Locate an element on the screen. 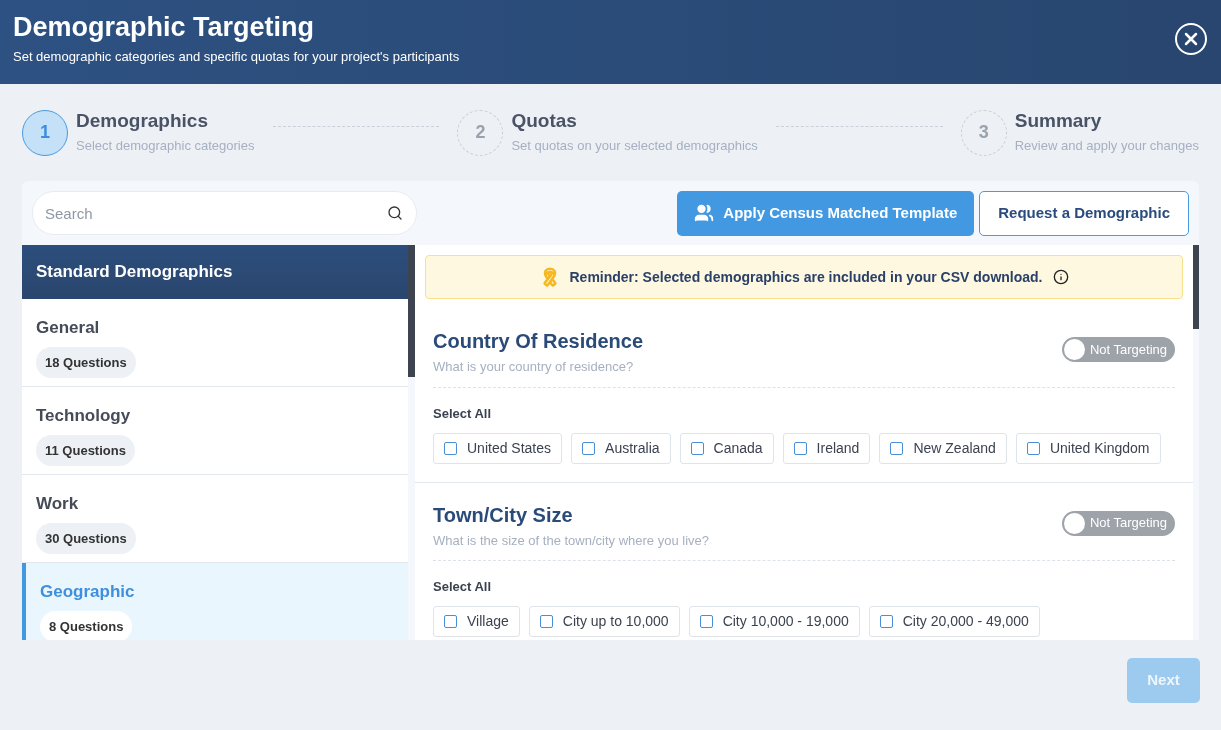 The height and width of the screenshot is (730, 1221). option-checkbox: City 20,000 - 49,000 is located at coordinates (954, 621).